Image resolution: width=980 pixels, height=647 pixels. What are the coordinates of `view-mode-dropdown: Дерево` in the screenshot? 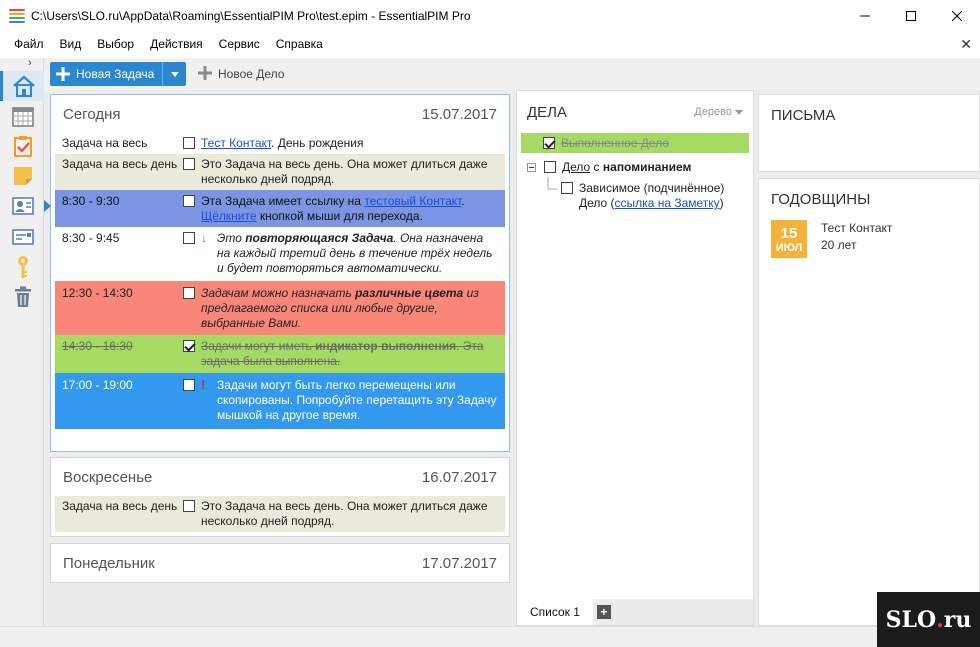 It's located at (718, 112).